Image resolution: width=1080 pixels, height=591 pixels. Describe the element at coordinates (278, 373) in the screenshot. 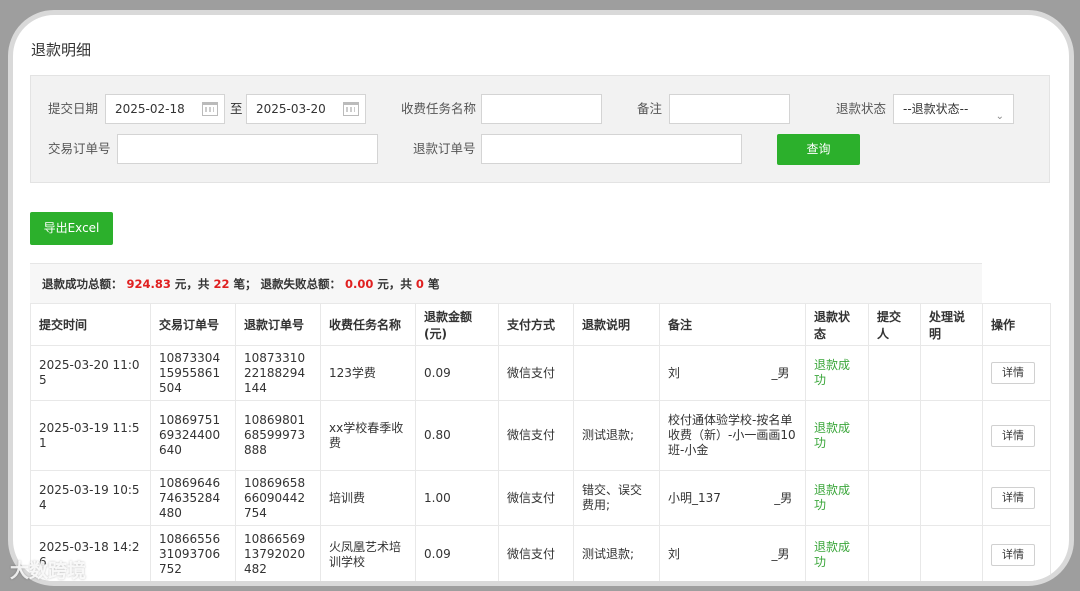

I see `cell-refund-no: 1087331022188294144` at that location.